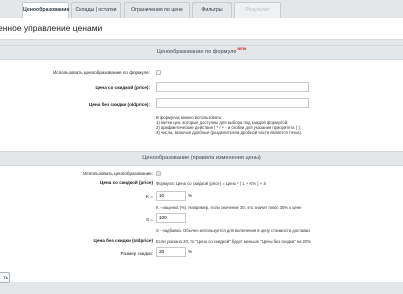 The height and width of the screenshot is (294, 403). What do you see at coordinates (190, 195) in the screenshot?
I see `k-unit: %` at bounding box center [190, 195].